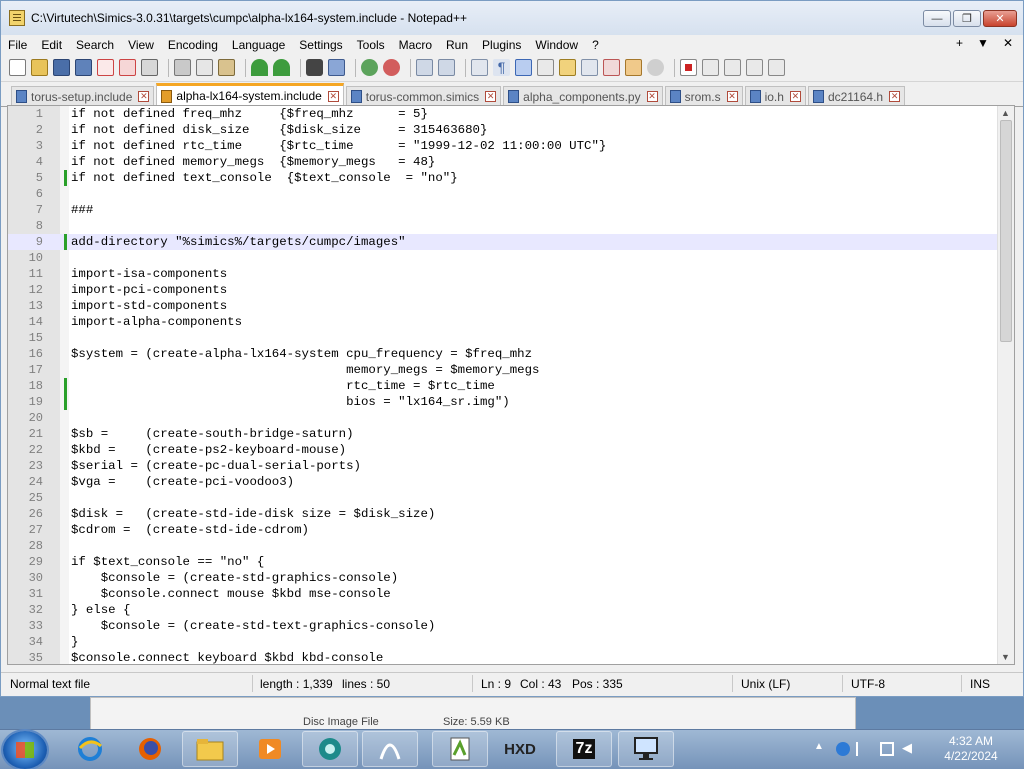  I want to click on tab-dc21164-h: dc21164.h ✕, so click(856, 96).